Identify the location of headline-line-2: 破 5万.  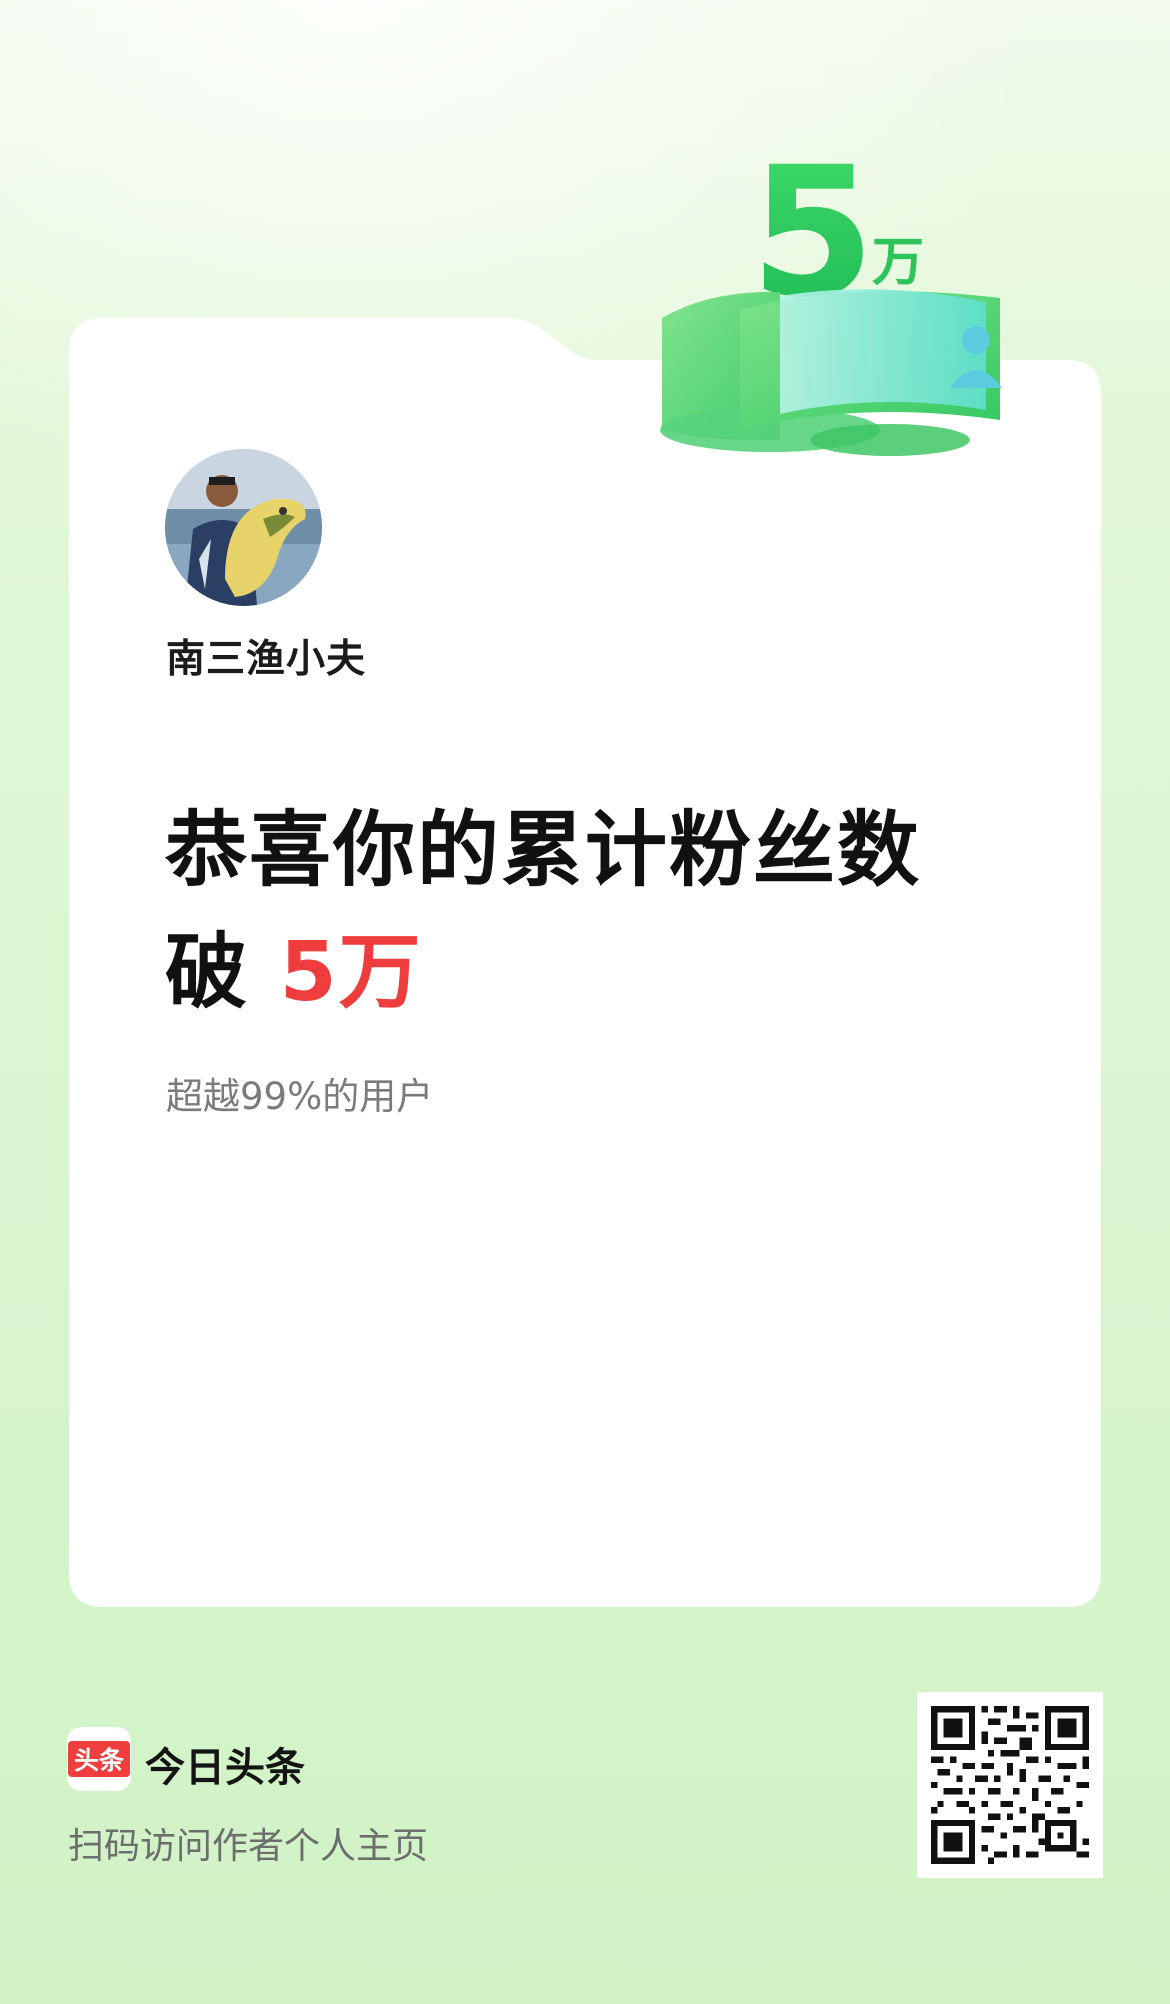
(543, 973).